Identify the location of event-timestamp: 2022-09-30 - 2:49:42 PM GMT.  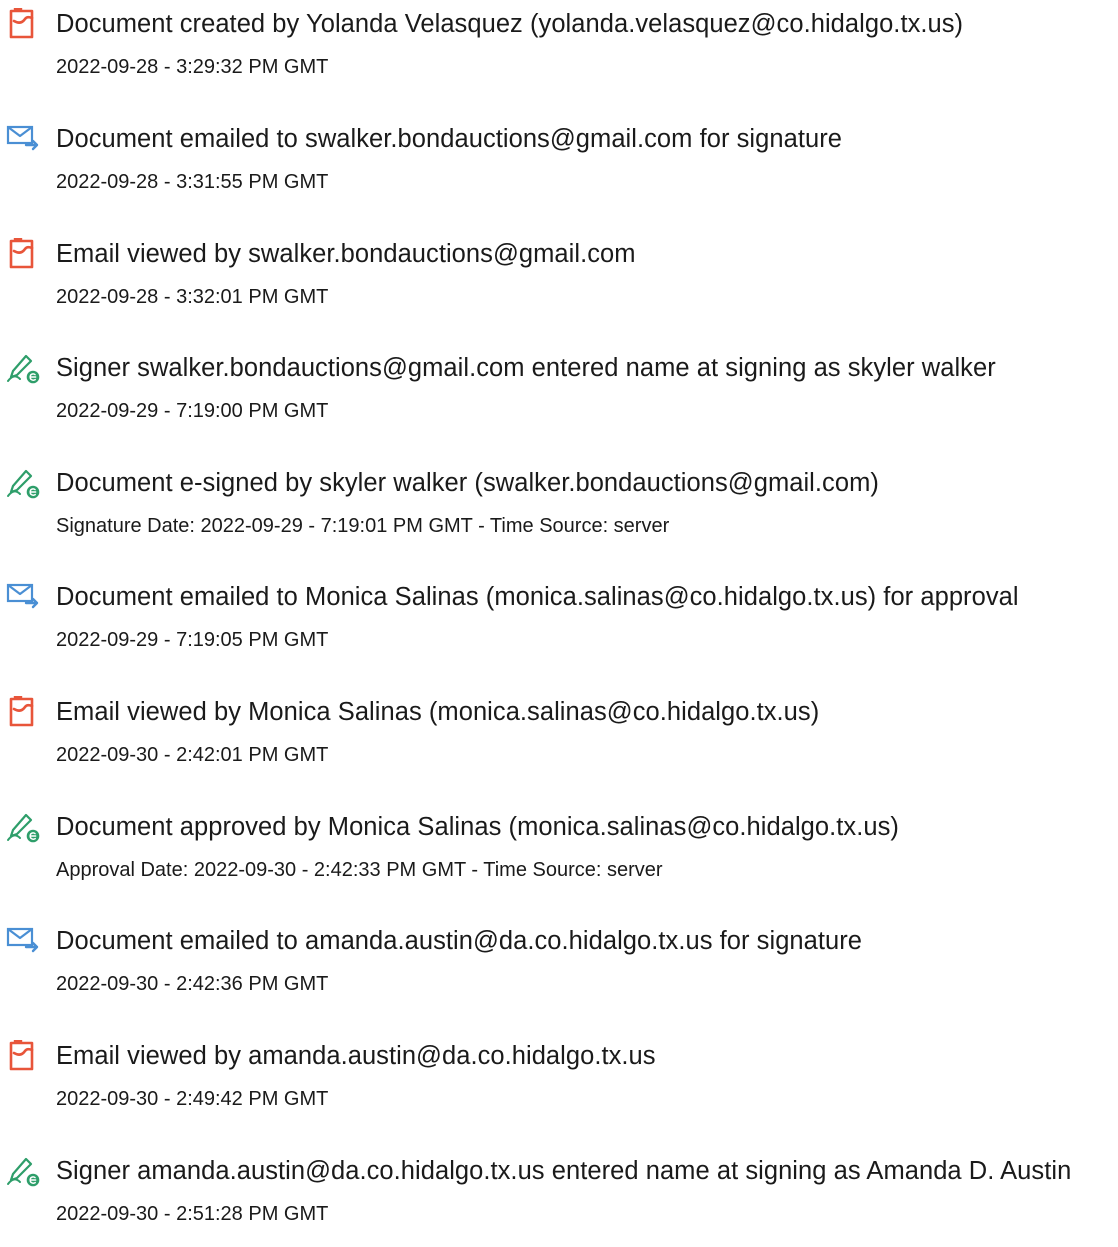
(192, 1099).